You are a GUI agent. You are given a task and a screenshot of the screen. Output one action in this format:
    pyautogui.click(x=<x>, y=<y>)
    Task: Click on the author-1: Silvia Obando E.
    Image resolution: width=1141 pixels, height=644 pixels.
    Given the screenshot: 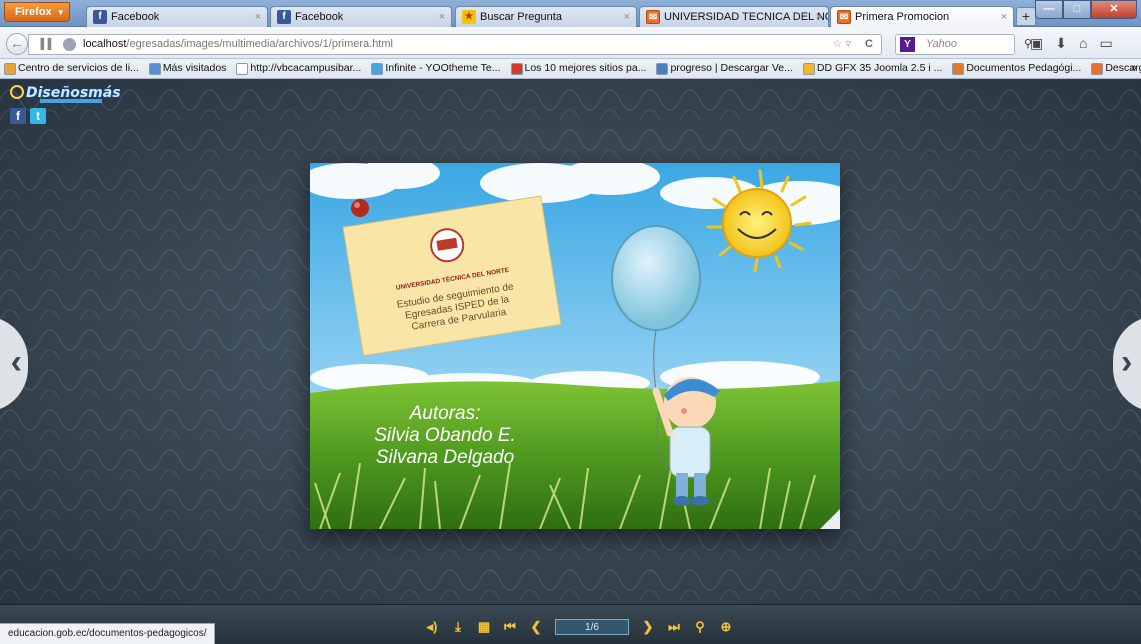 What is the action you would take?
    pyautogui.click(x=445, y=435)
    